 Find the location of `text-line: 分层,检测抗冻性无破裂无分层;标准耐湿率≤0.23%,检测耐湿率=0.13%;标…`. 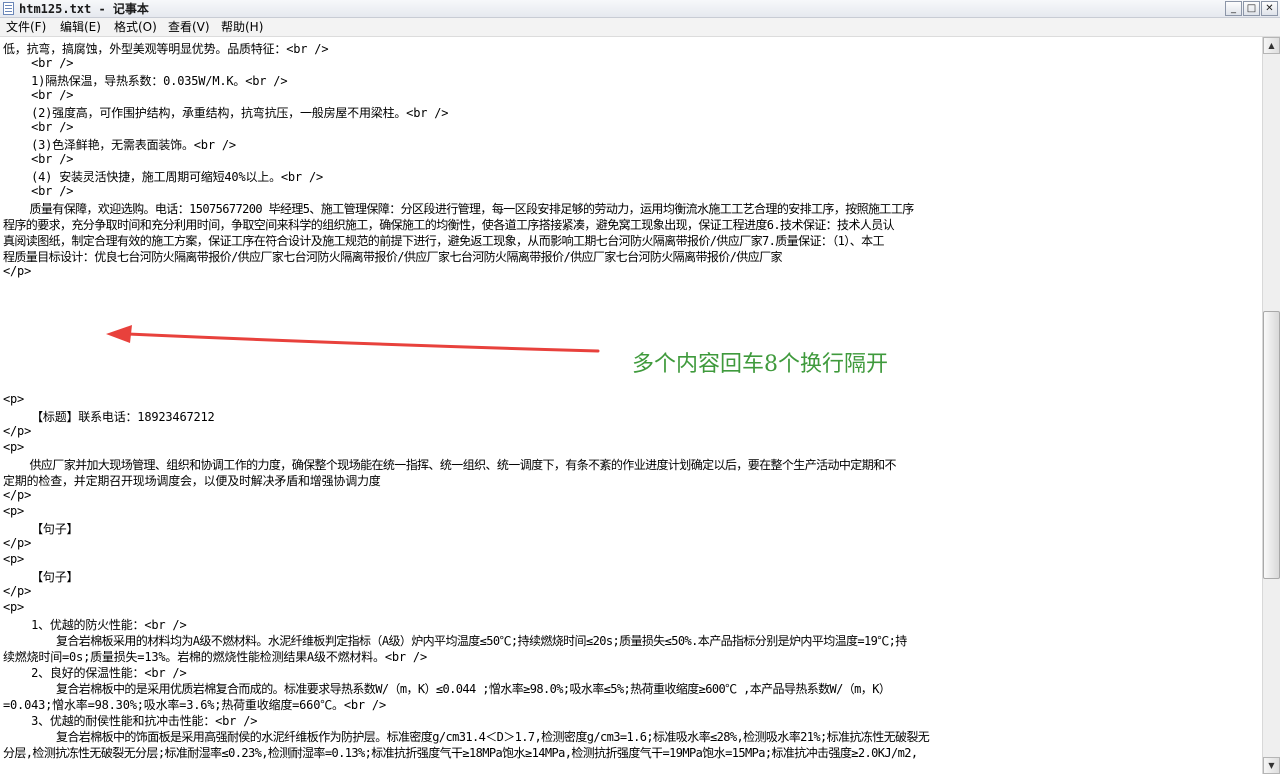

text-line: 分层,检测抗冻性无破裂无分层;标准耐湿率≤0.23%,检测耐湿率=0.13%;标… is located at coordinates (460, 753).